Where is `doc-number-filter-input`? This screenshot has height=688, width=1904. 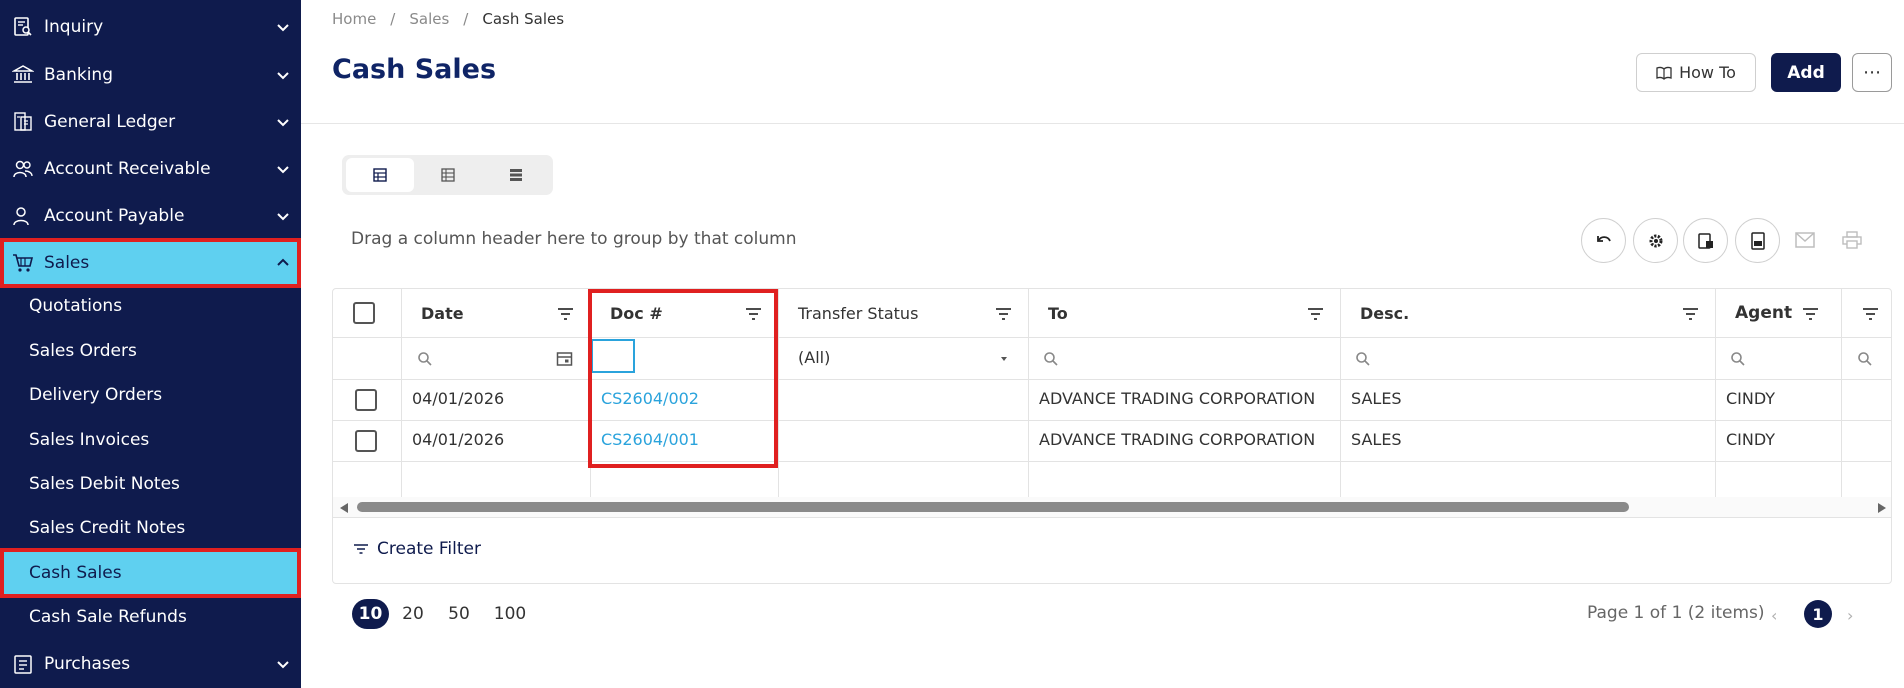 doc-number-filter-input is located at coordinates (613, 356).